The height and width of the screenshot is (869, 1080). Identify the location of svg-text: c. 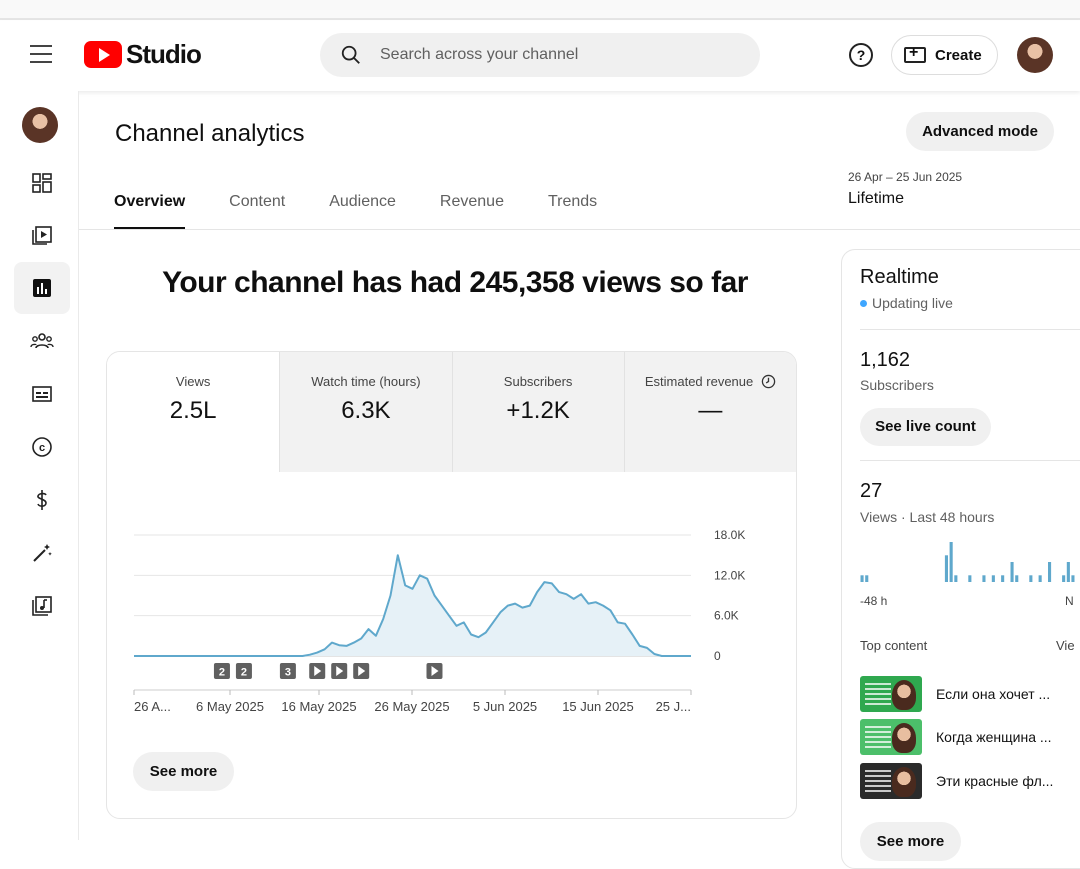
(42, 448).